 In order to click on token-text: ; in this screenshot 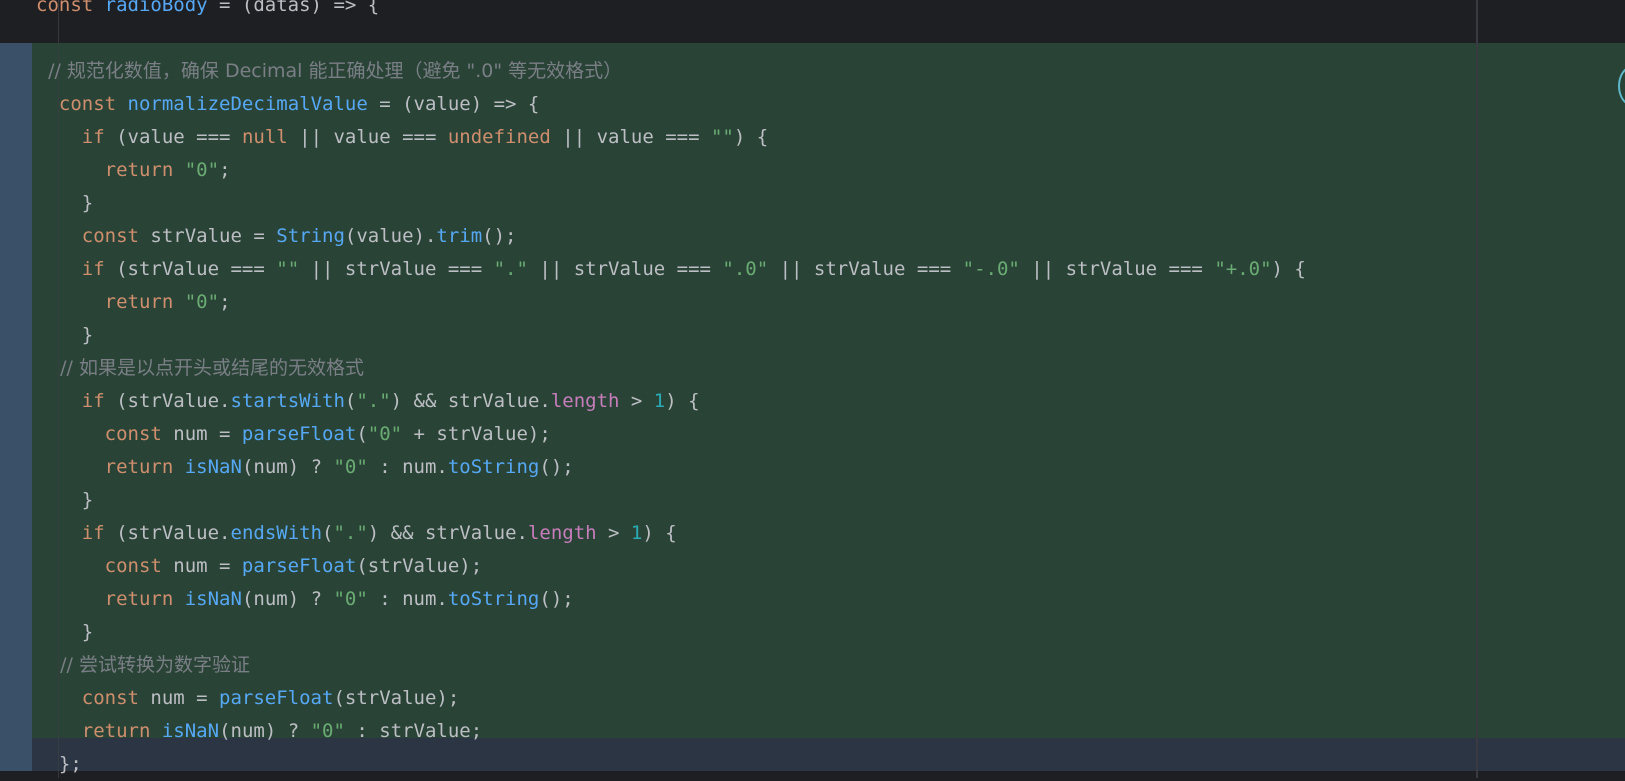, I will do `click(225, 170)`.